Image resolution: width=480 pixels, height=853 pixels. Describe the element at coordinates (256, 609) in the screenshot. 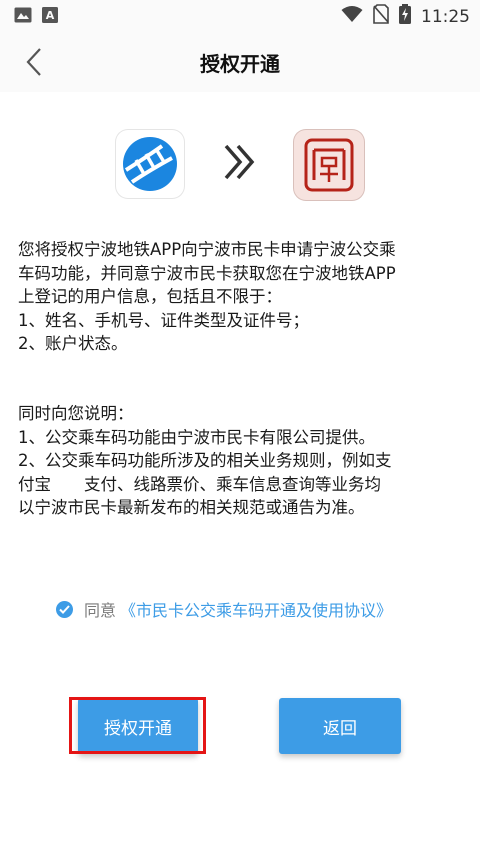

I see `agreement-link: 《市民卡公交乘车码开通及使用协议》` at that location.